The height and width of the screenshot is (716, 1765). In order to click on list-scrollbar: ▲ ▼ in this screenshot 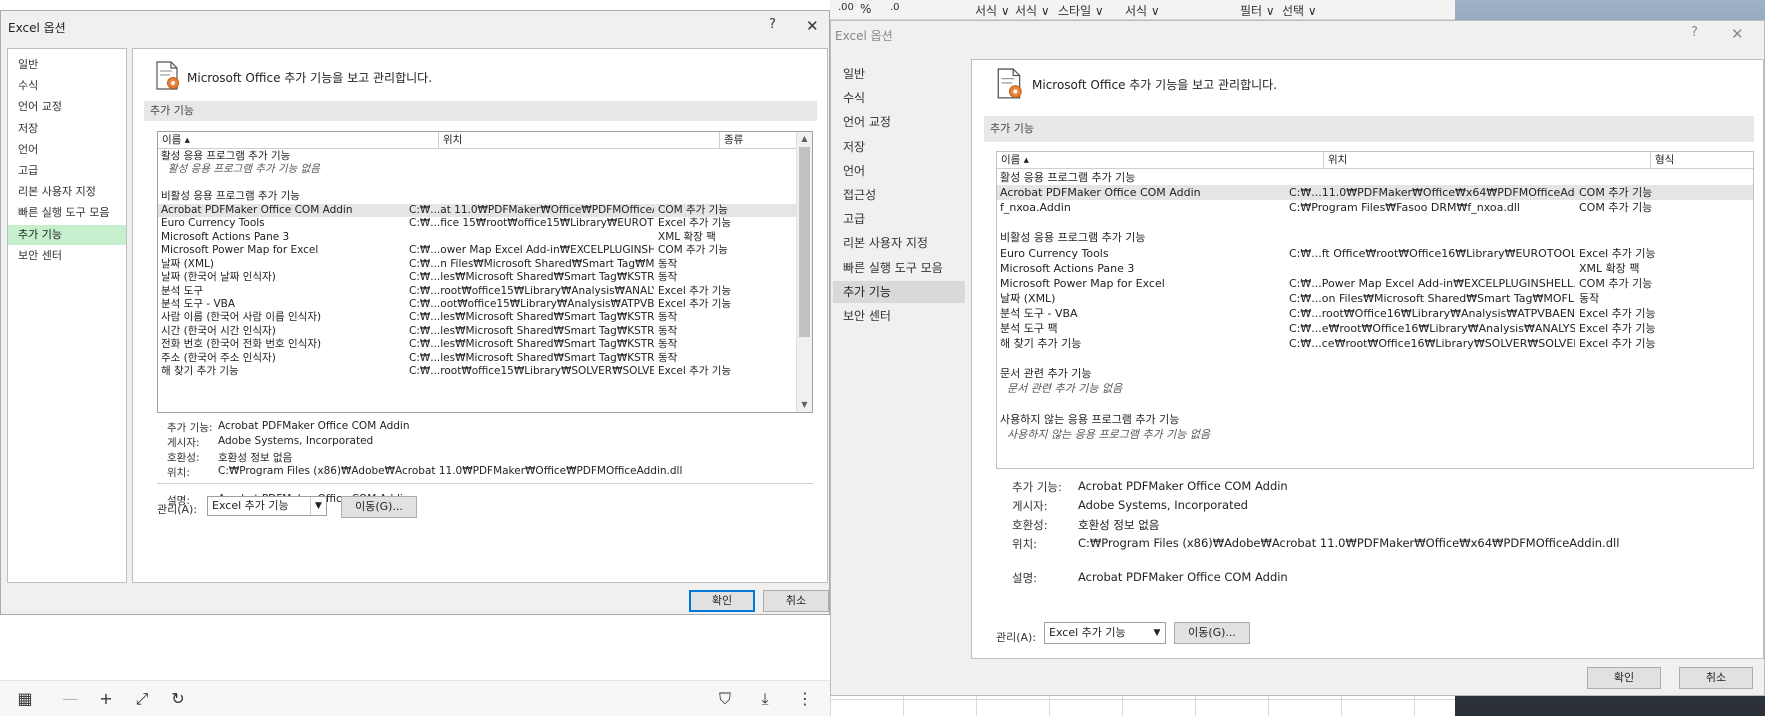, I will do `click(804, 272)`.